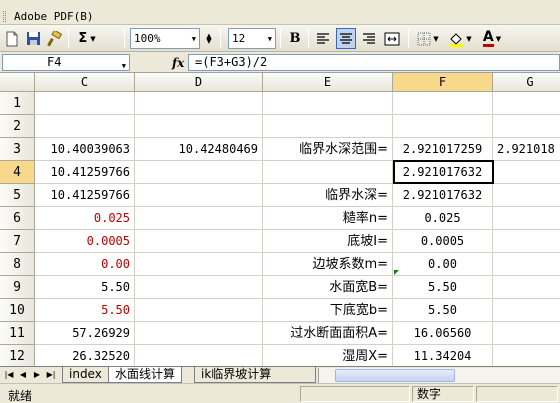 Image resolution: width=560 pixels, height=403 pixels. Describe the element at coordinates (328, 172) in the screenshot. I see `cell-e4` at that location.